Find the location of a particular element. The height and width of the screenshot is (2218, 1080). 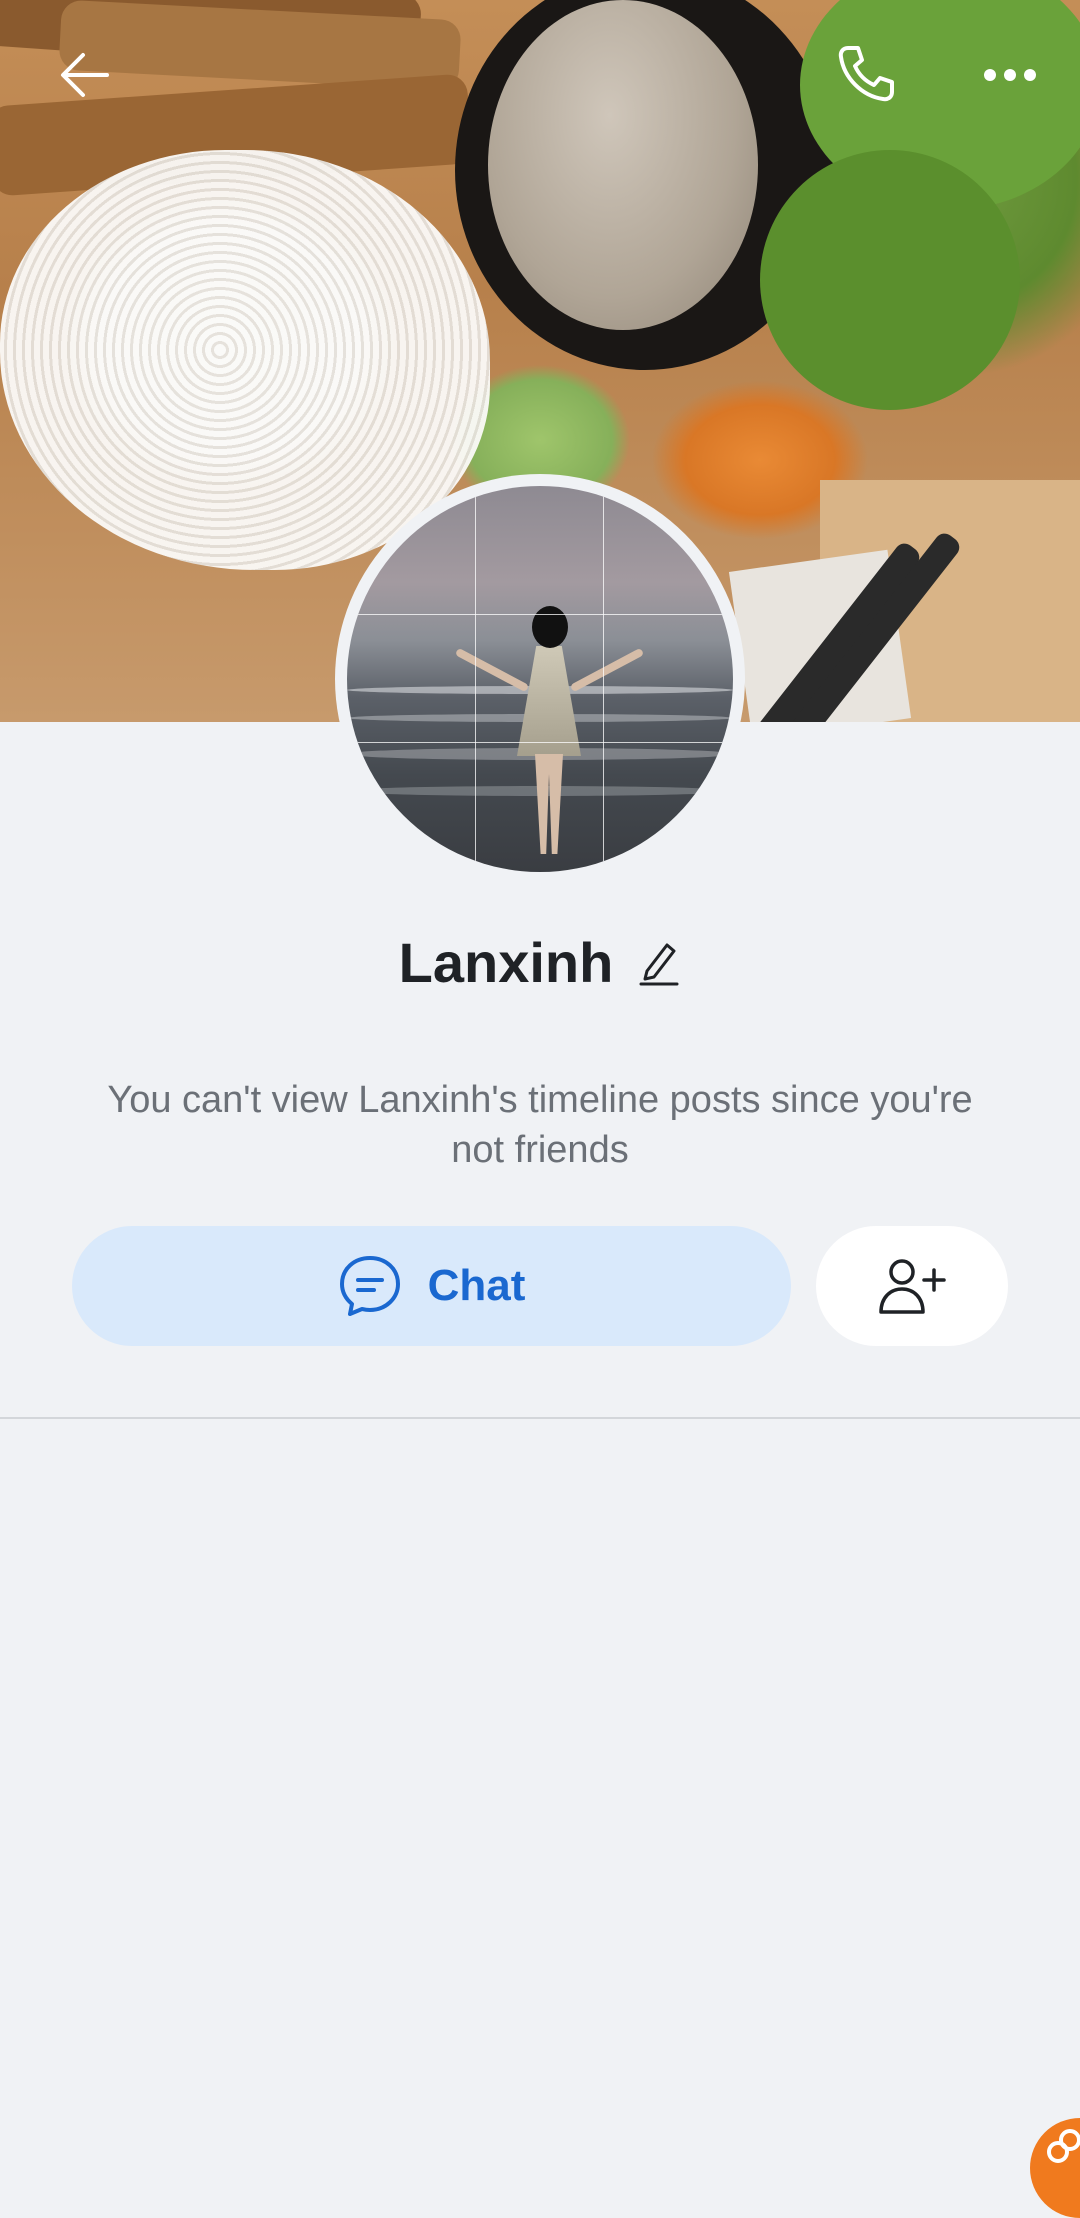

back-button is located at coordinates (85, 75).